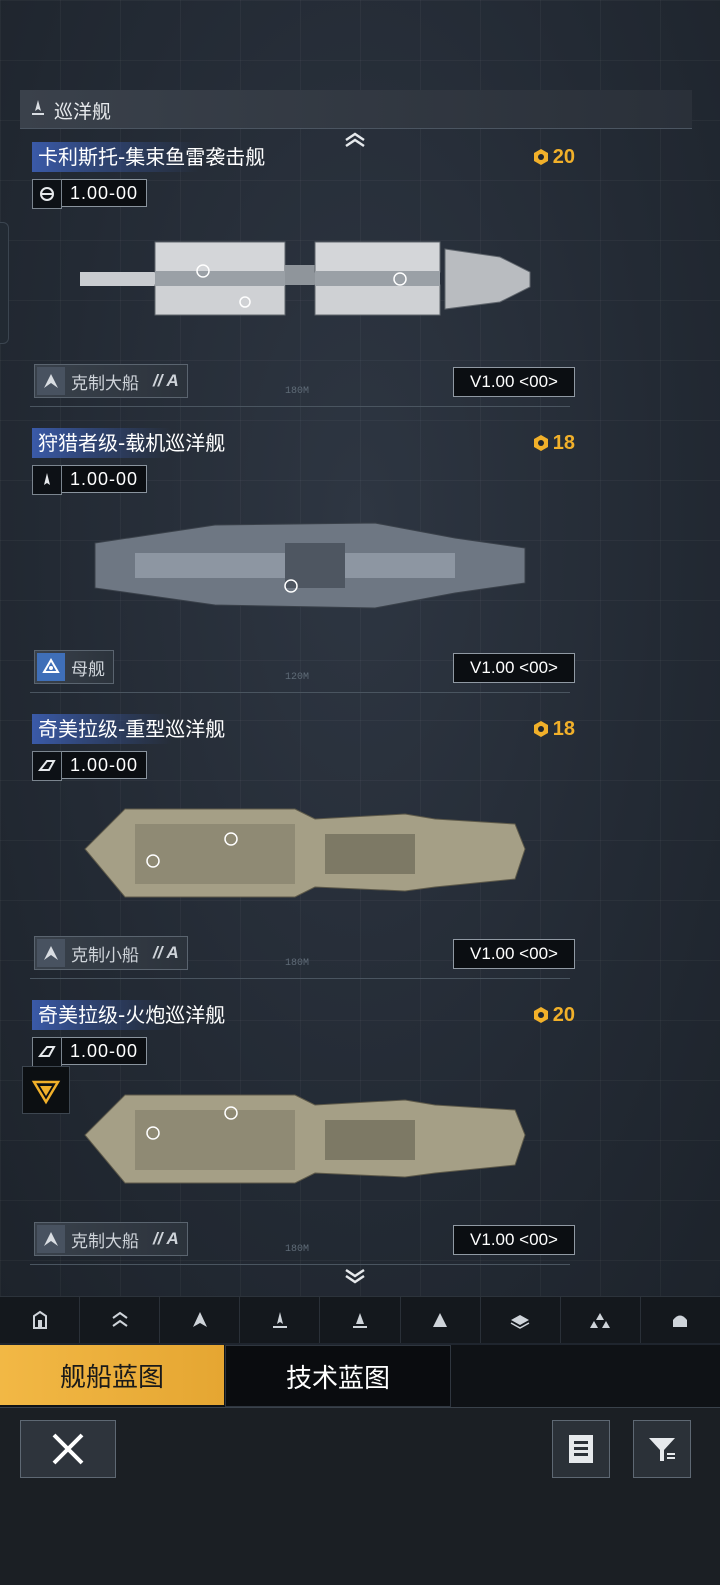  I want to click on scale-label: 120M, so click(297, 677).